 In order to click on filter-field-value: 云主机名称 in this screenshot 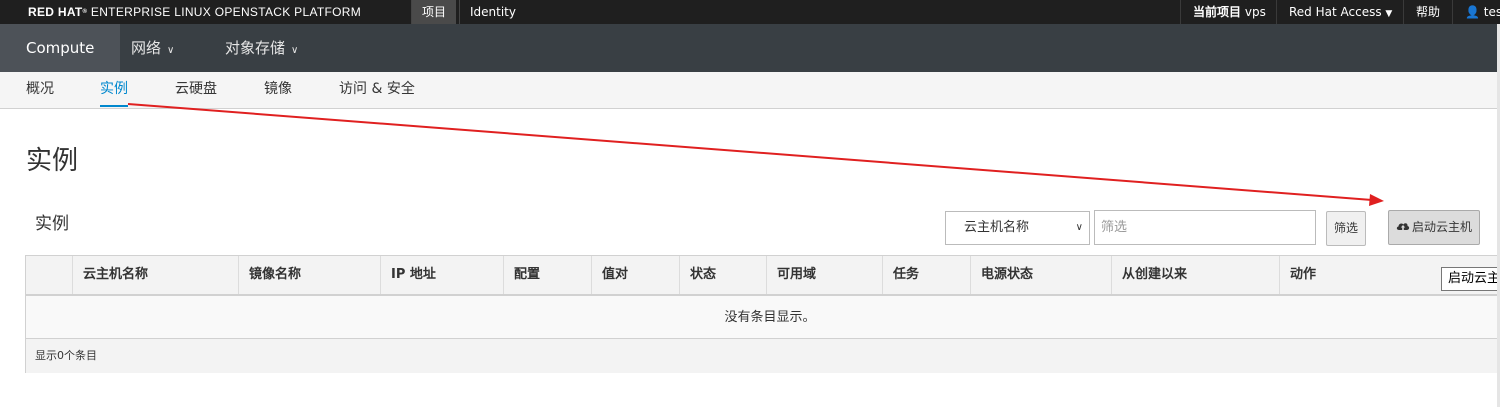, I will do `click(997, 227)`.